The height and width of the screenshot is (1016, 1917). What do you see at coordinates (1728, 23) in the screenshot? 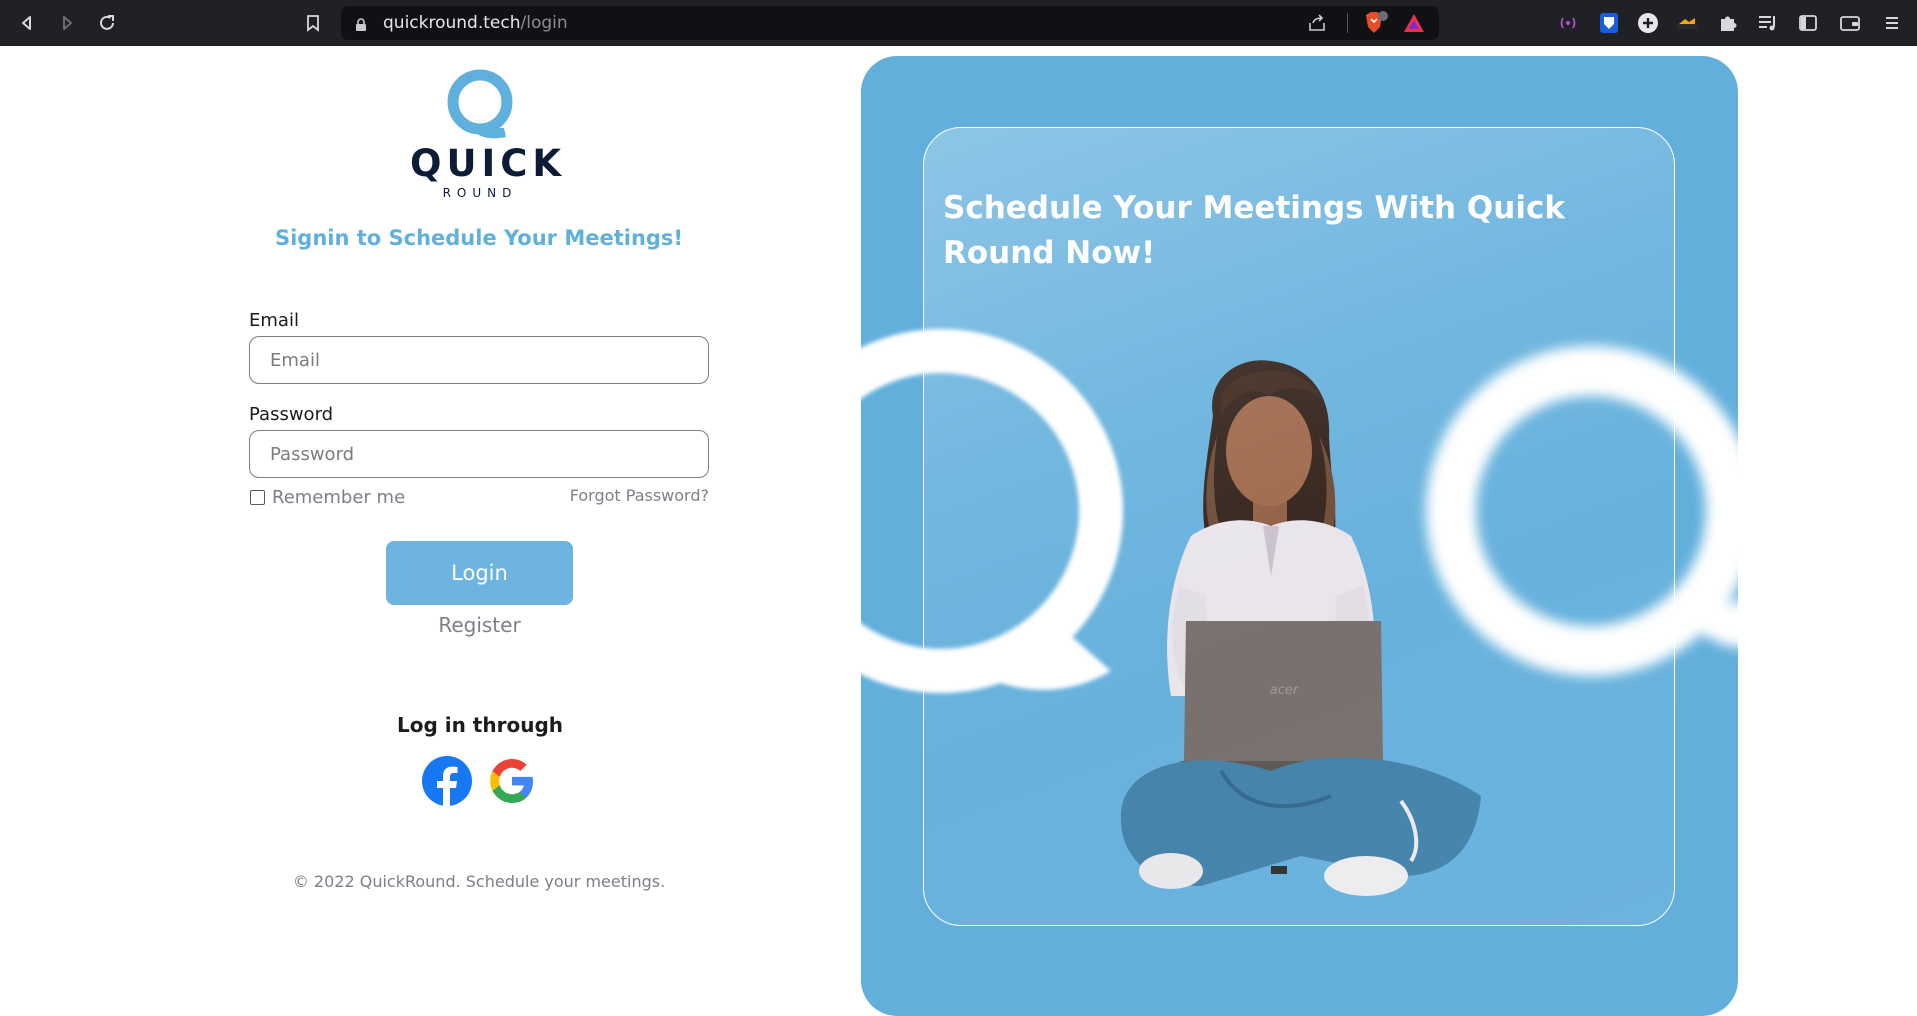
I see `extensions-puzzle-icon` at bounding box center [1728, 23].